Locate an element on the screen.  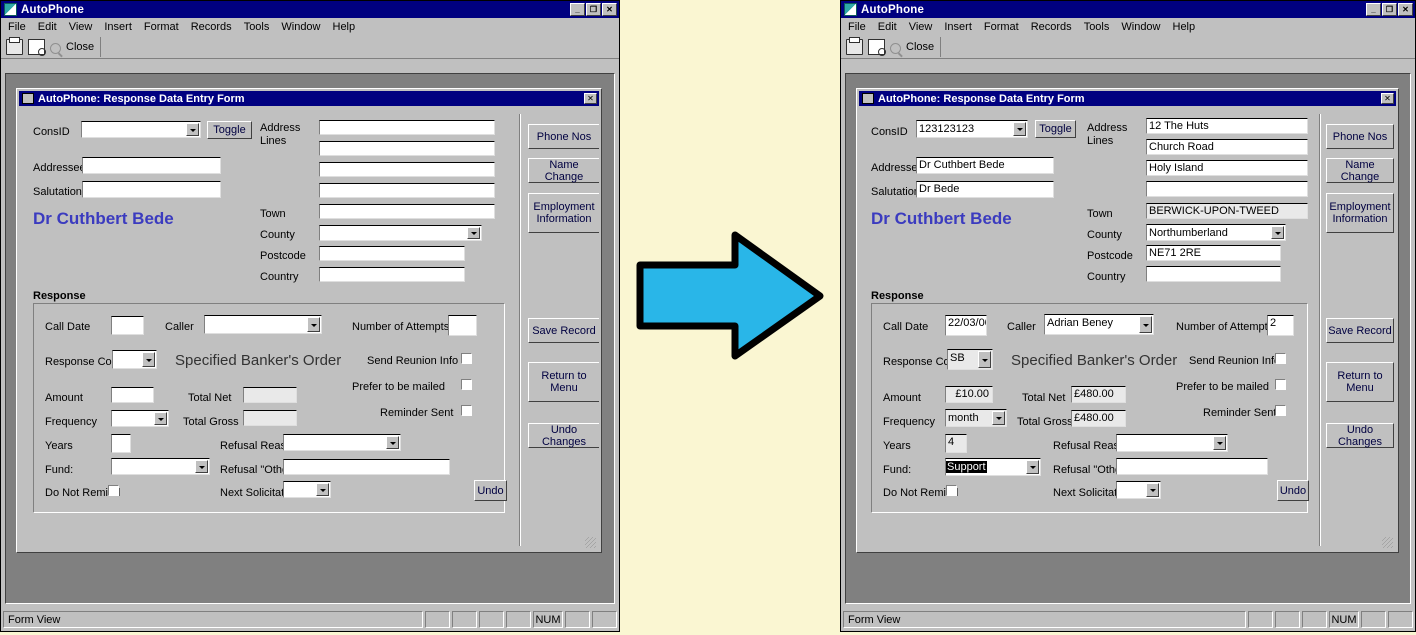
toolbar-close-button: Close is located at coordinates (920, 47).